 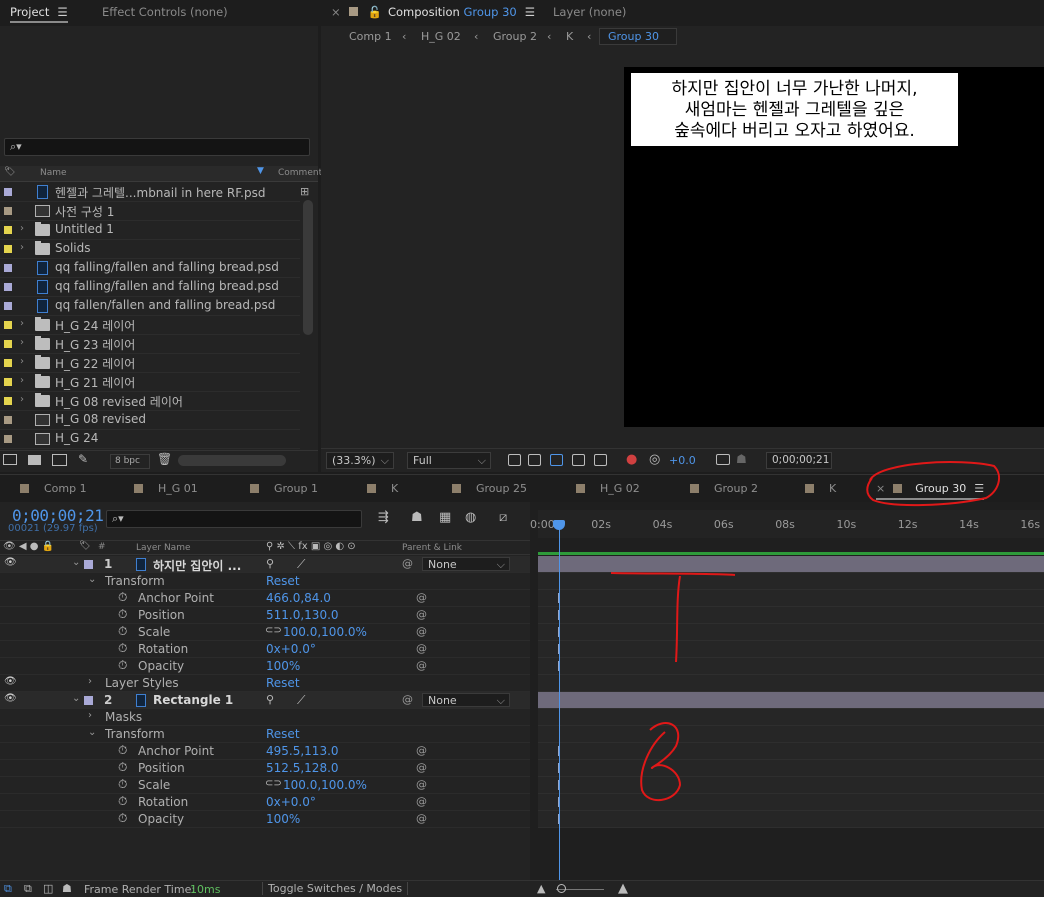 I want to click on snapshot-icon, so click(x=723, y=459).